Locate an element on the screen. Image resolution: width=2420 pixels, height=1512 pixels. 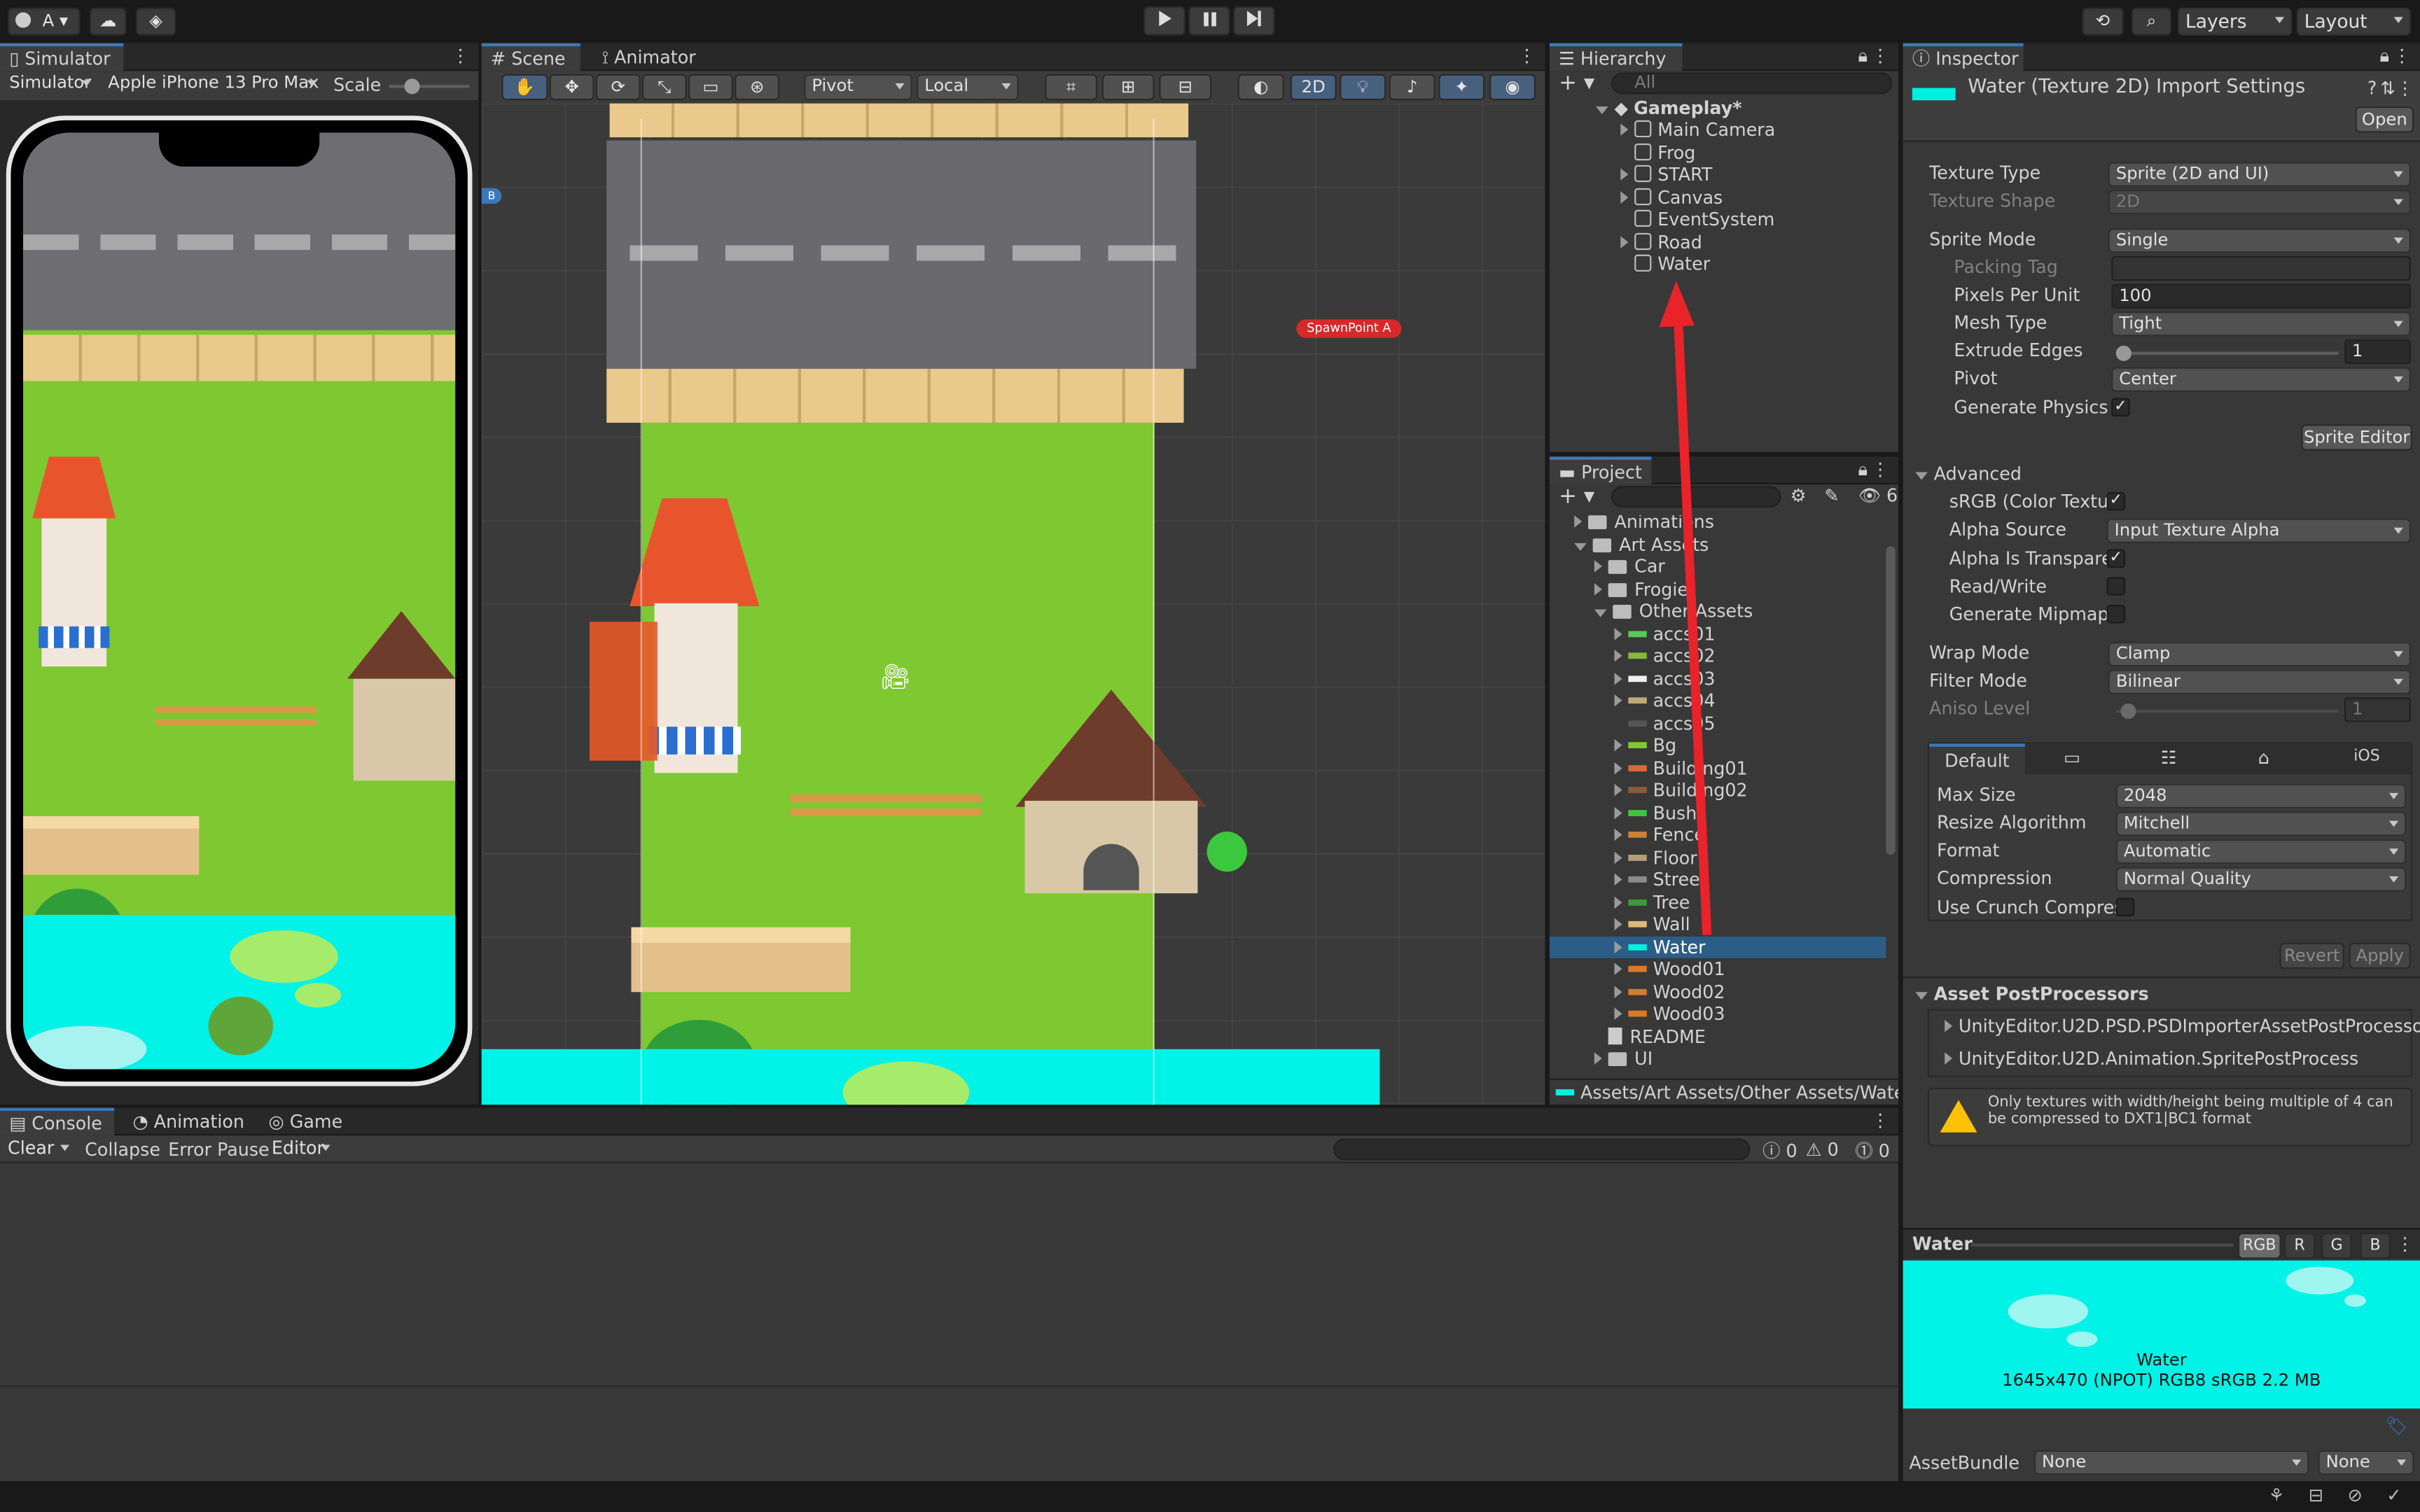
crunch-checkbox is located at coordinates (2125, 907).